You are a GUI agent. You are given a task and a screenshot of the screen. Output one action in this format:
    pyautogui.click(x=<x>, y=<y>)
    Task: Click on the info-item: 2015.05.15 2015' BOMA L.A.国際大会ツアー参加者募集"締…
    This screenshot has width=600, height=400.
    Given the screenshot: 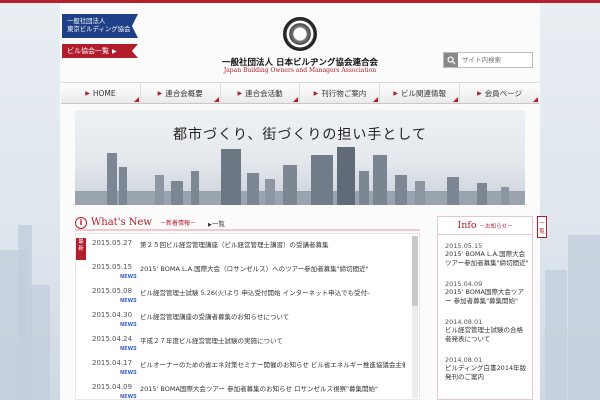 What is the action you would take?
    pyautogui.click(x=488, y=261)
    